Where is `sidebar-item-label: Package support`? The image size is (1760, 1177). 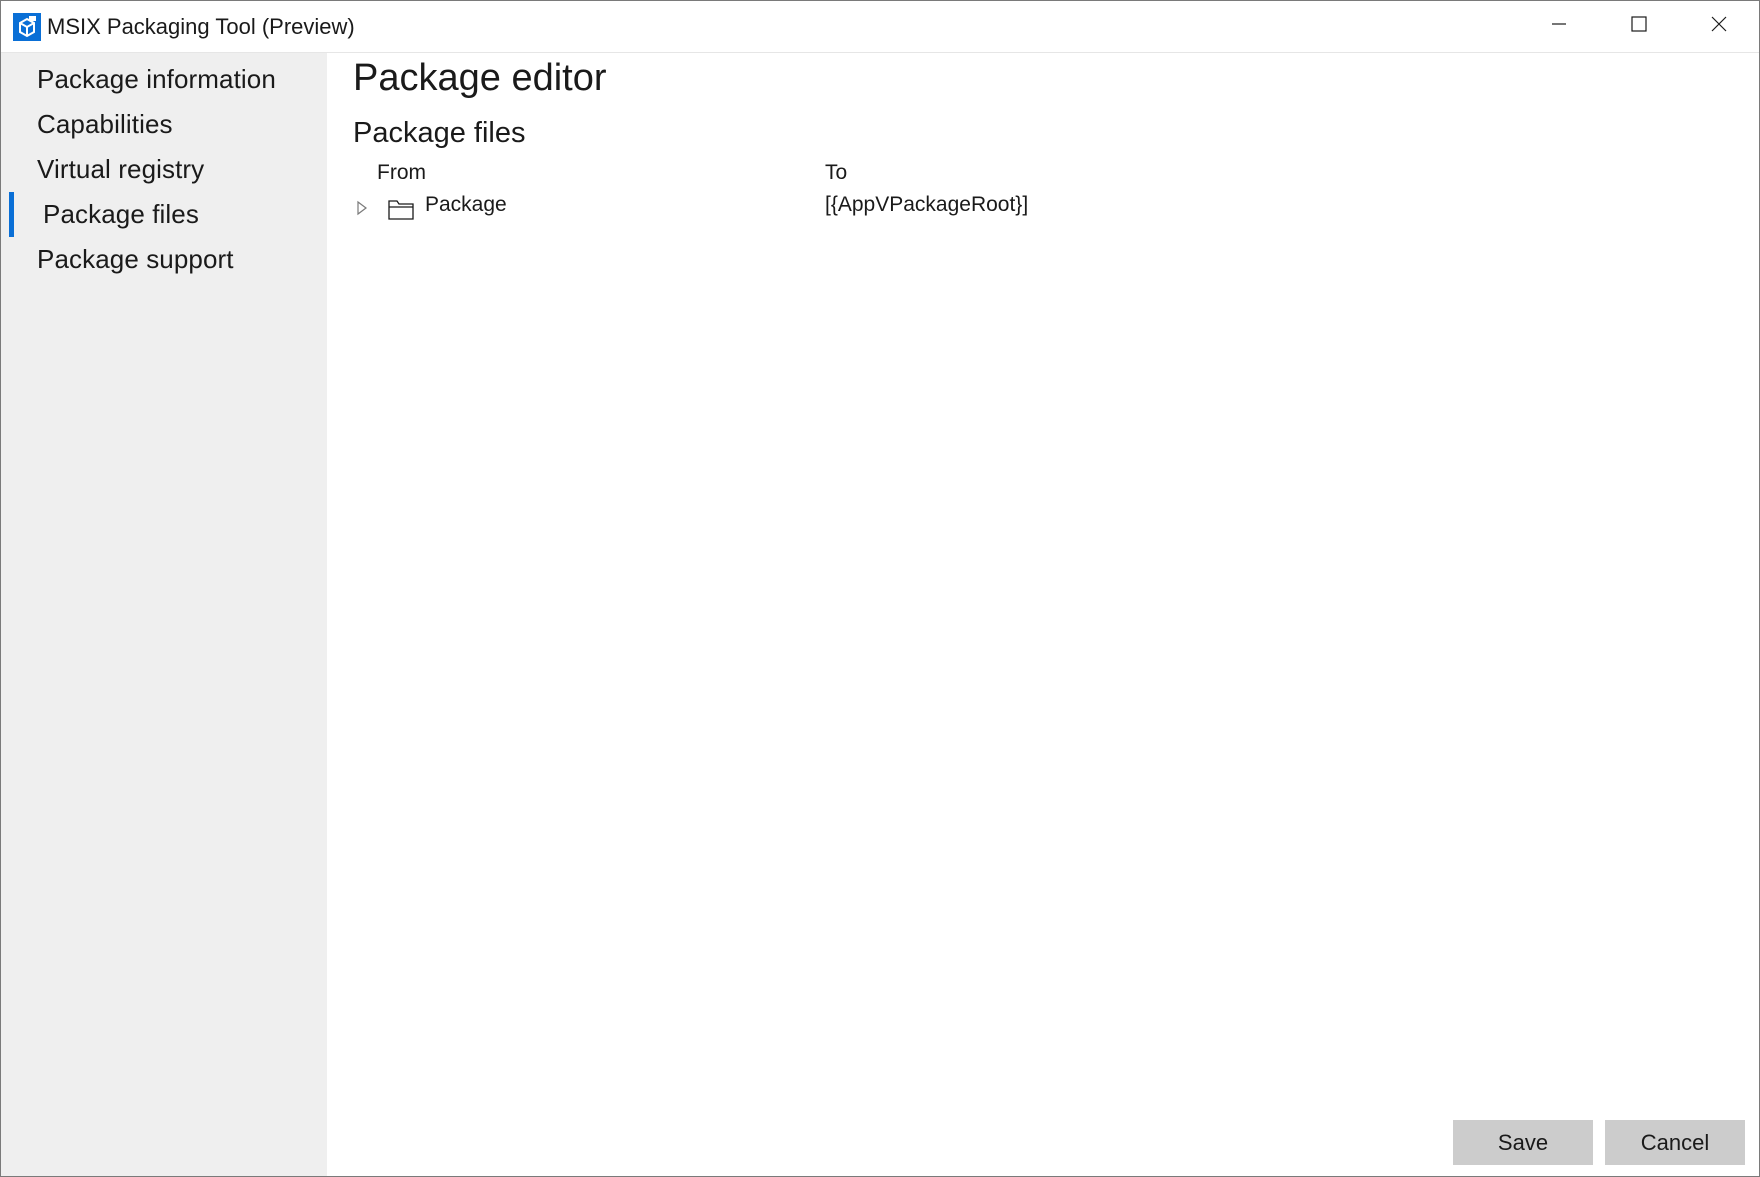 sidebar-item-label: Package support is located at coordinates (135, 259).